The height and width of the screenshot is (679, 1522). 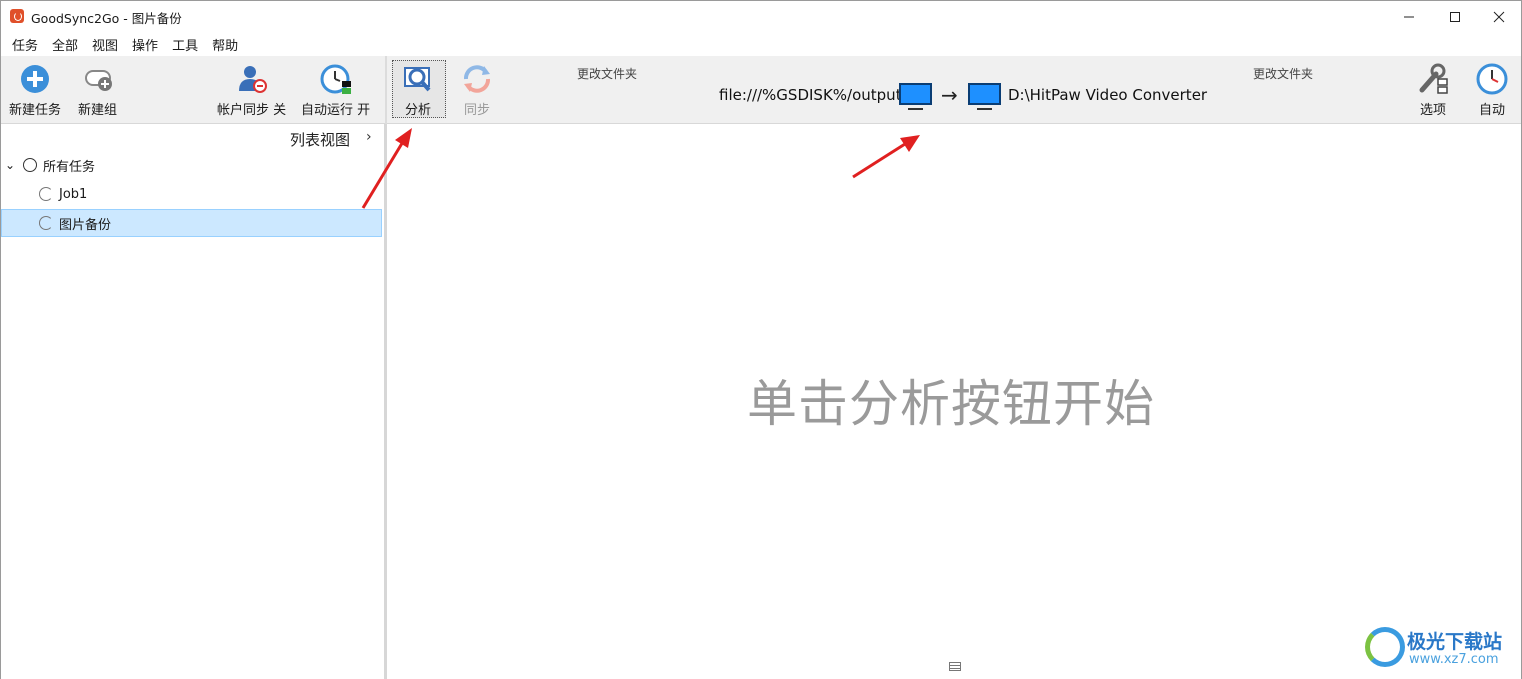 What do you see at coordinates (30, 165) in the screenshot?
I see `circle-icon` at bounding box center [30, 165].